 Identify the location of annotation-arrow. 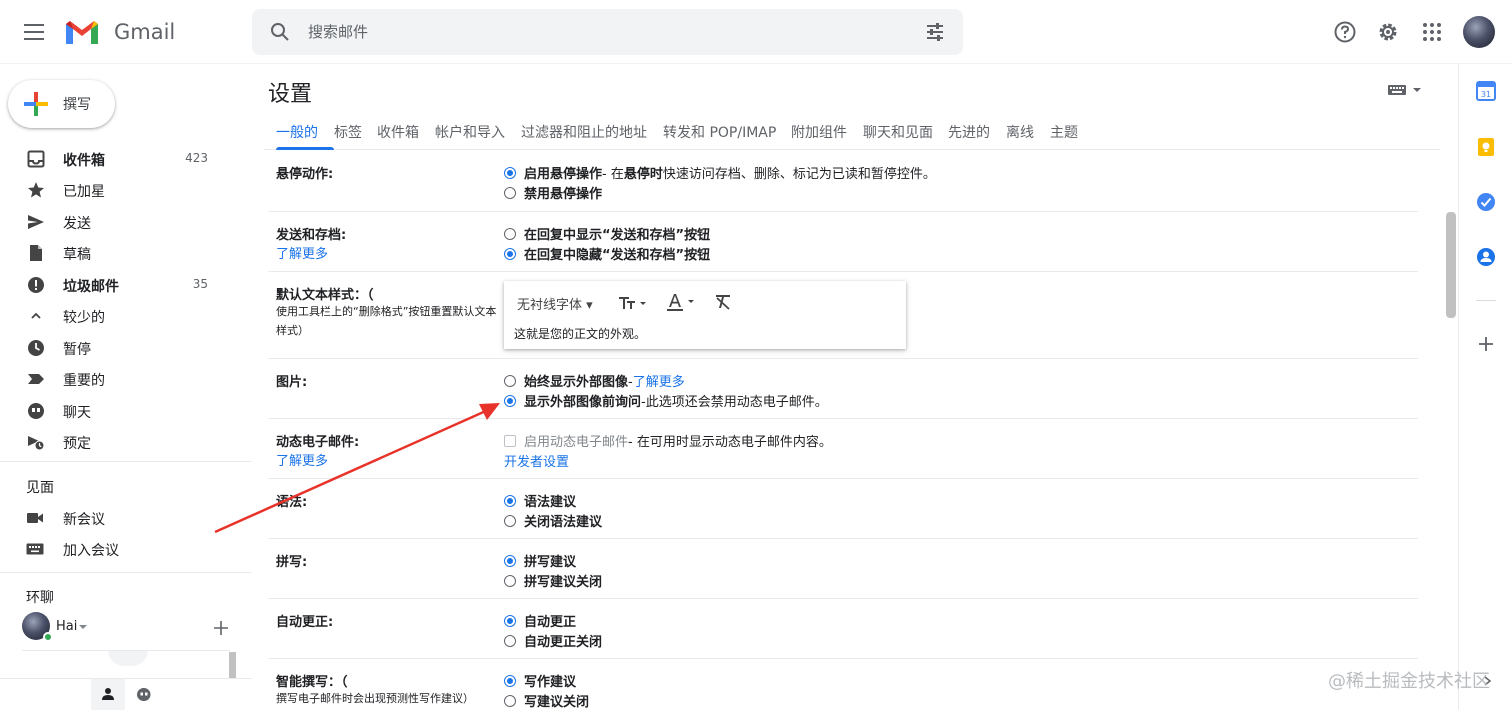
(357, 468).